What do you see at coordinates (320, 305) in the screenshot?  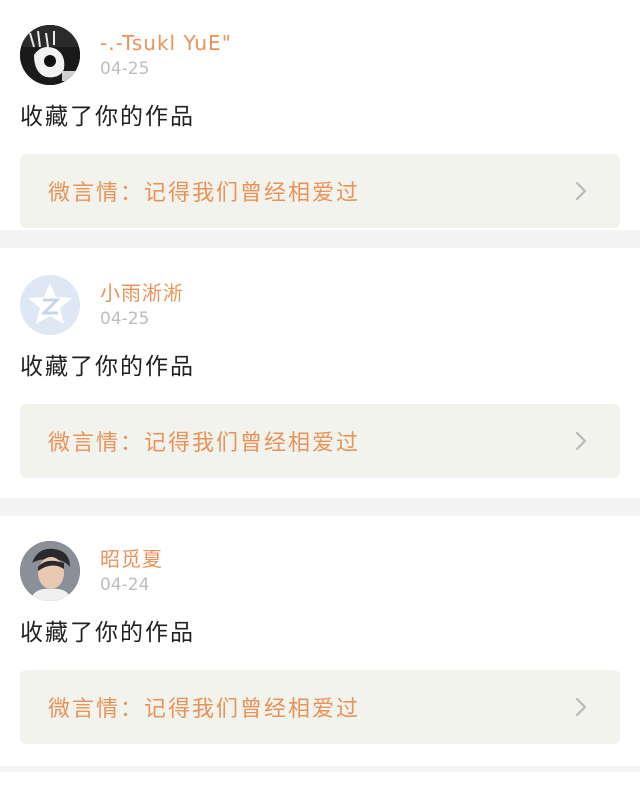 I see `notification-header: 小雨淅淅 04-25` at bounding box center [320, 305].